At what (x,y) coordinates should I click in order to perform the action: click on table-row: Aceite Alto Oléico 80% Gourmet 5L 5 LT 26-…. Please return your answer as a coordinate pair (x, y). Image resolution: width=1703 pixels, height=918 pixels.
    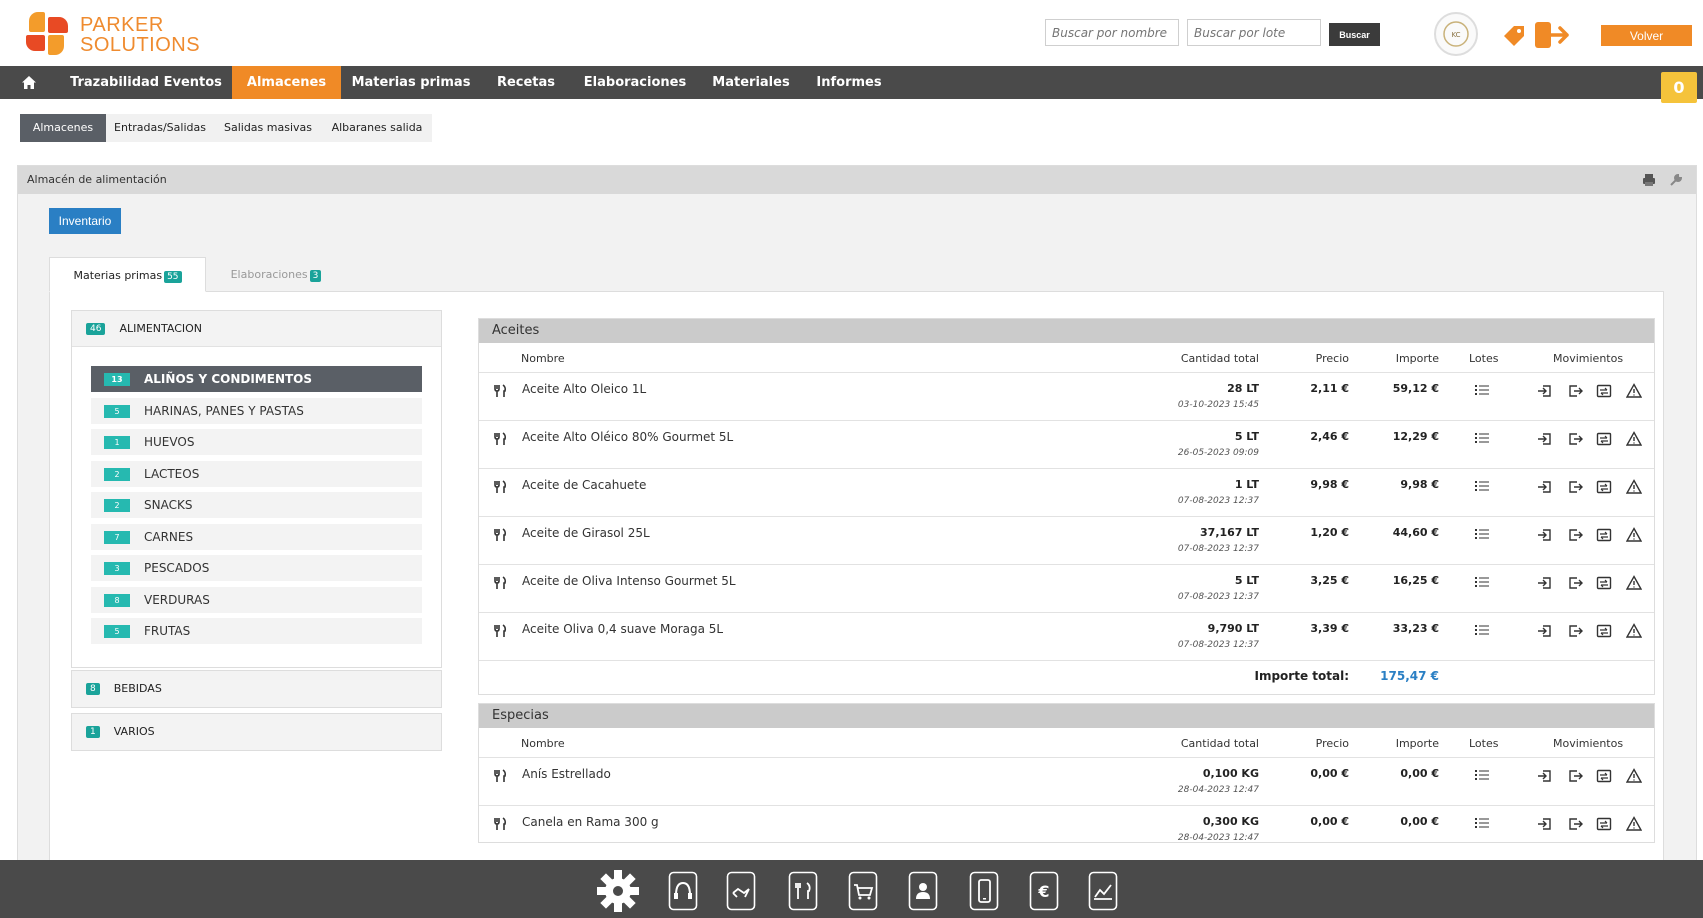
    Looking at the image, I should click on (1066, 445).